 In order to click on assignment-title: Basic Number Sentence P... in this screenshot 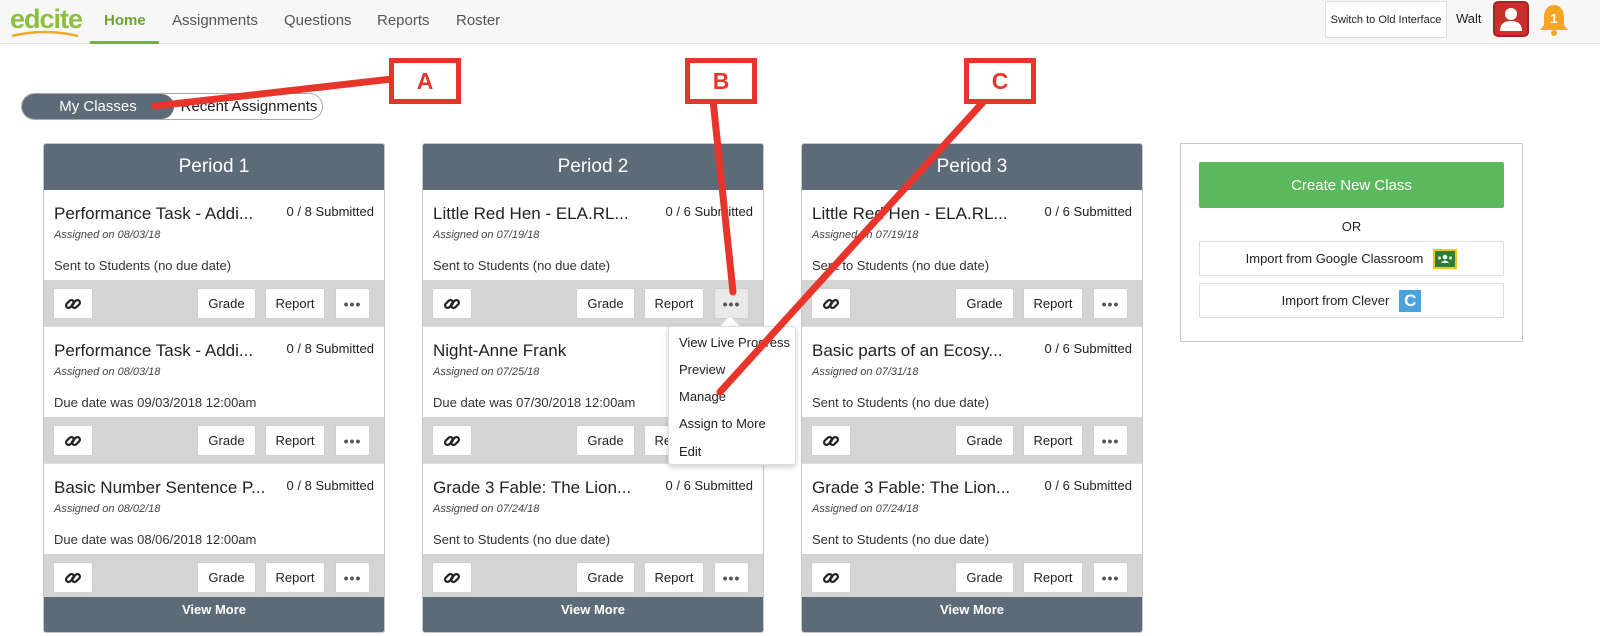, I will do `click(159, 488)`.